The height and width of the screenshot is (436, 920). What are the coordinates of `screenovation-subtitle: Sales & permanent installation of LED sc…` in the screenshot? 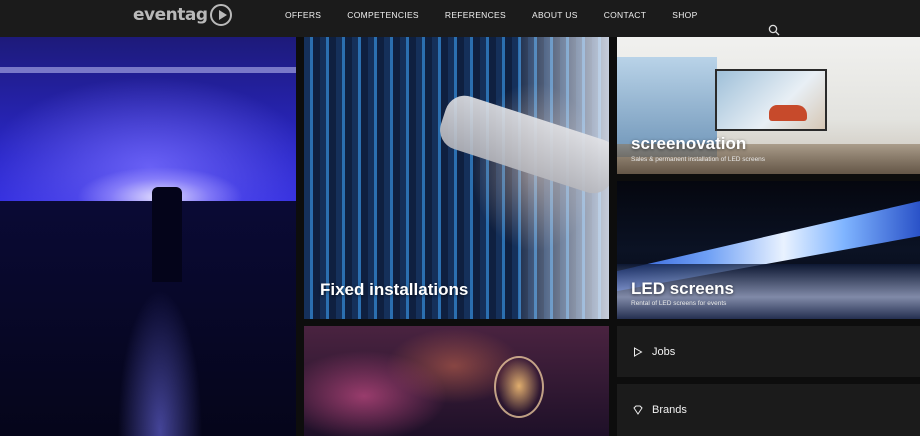 It's located at (698, 159).